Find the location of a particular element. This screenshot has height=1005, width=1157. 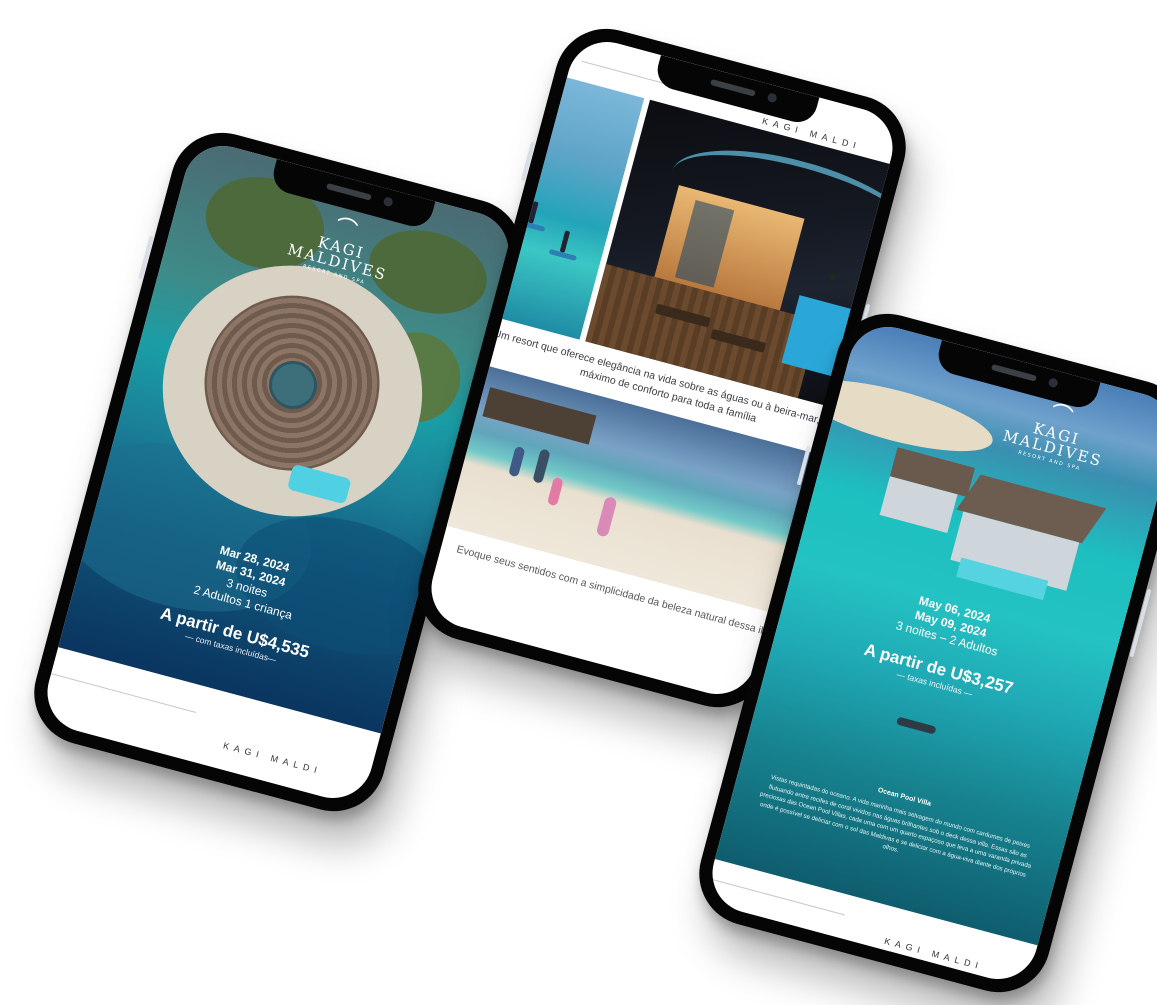

resort-logo: ⌒ KAGI MALDIVES RESORT AND SPA is located at coordinates (1056, 434).